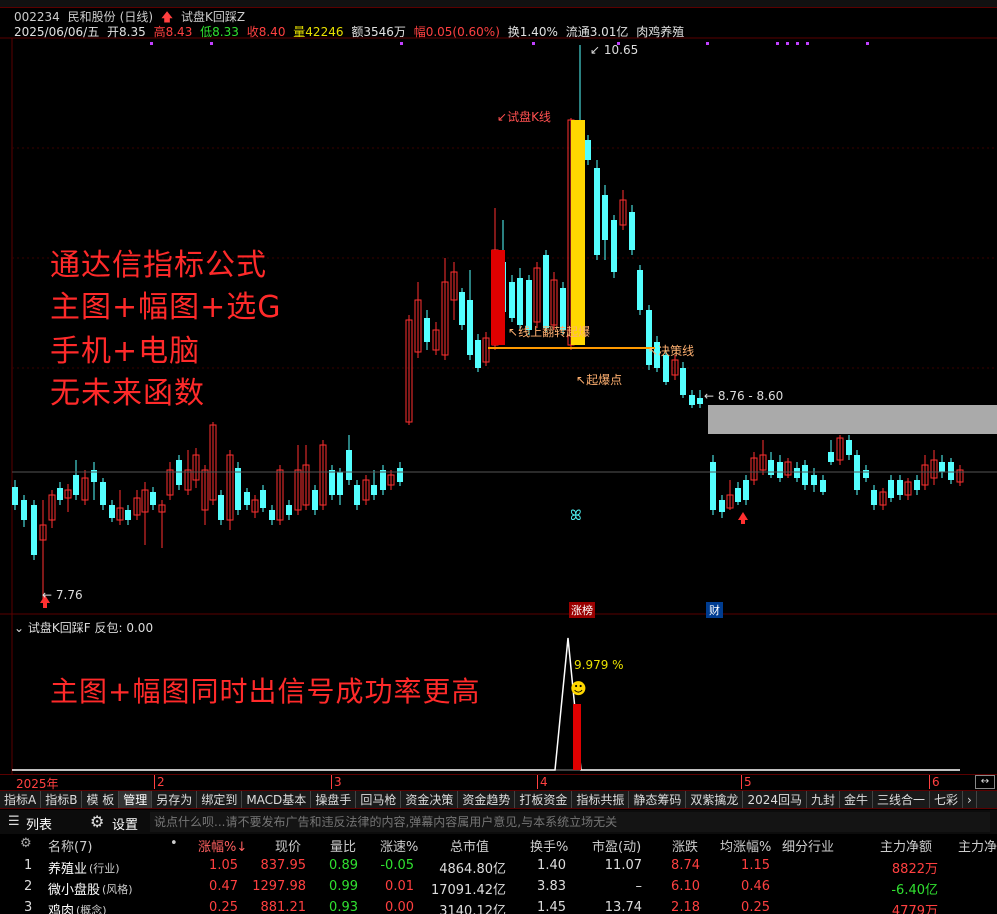 This screenshot has width=997, height=914. I want to click on sub-indicator-name: 试盘K回踩F, so click(59, 628).